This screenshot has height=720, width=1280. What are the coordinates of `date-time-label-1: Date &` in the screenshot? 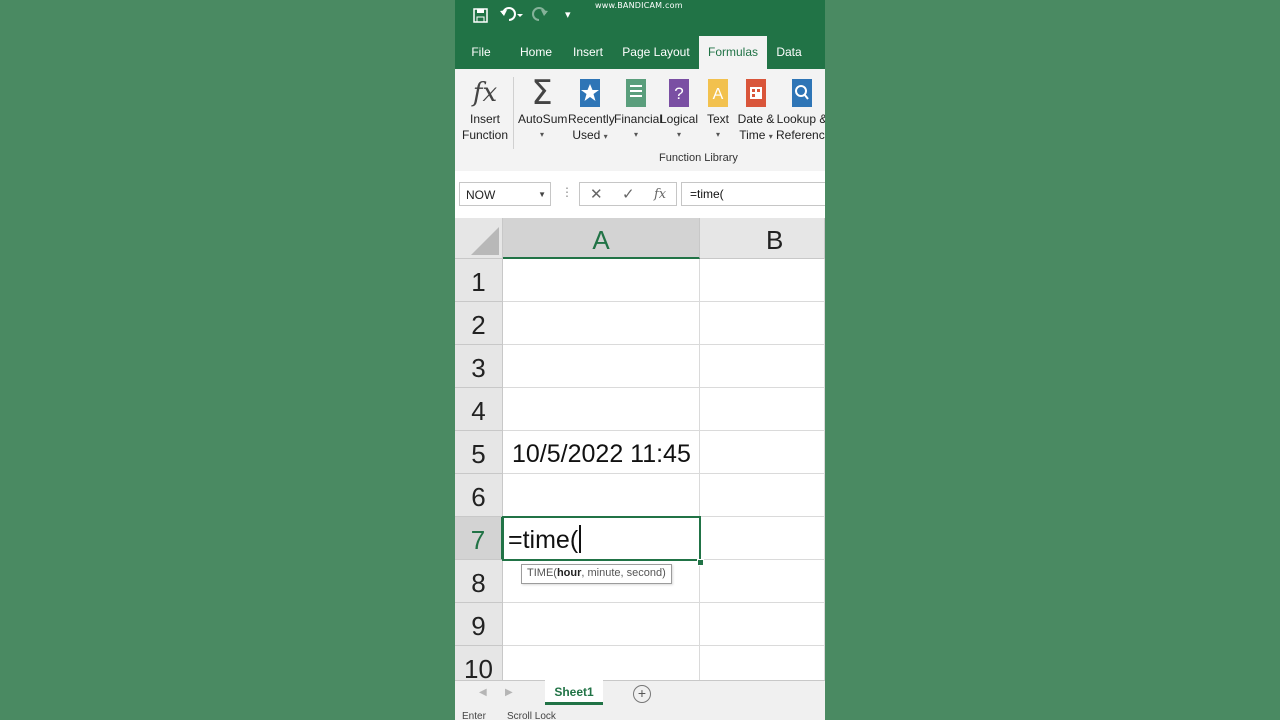 It's located at (756, 119).